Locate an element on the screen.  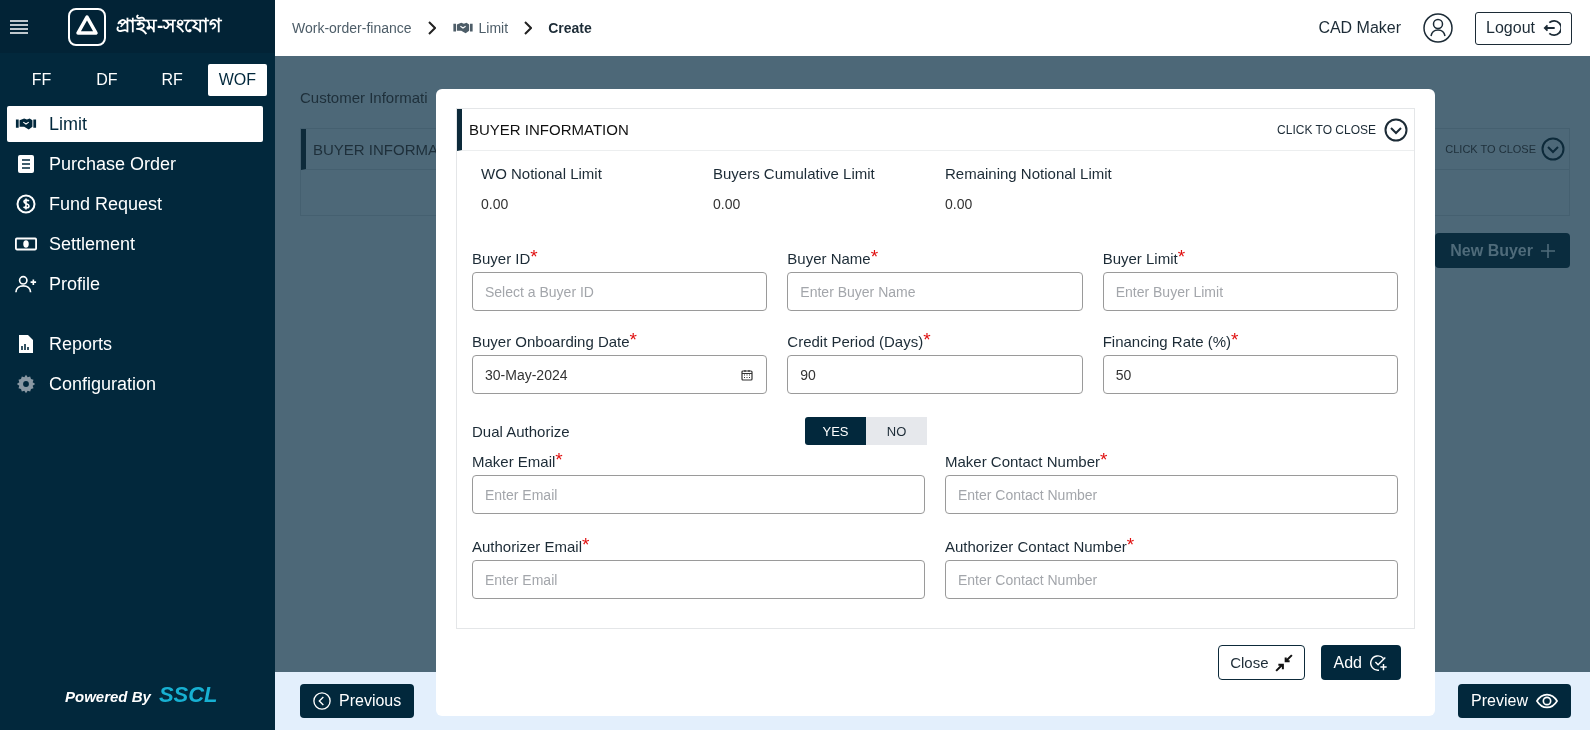
panel-title: BUYER INFORMA is located at coordinates (375, 149).